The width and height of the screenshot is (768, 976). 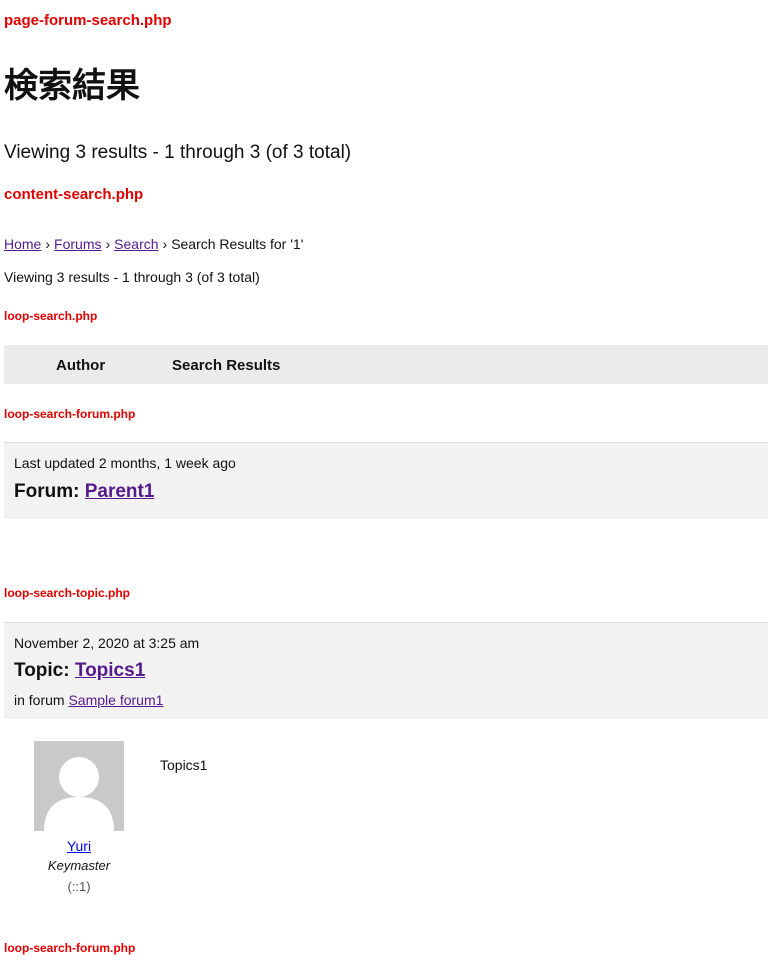 What do you see at coordinates (88, 20) in the screenshot?
I see `template-label-page: page-forum-search.php` at bounding box center [88, 20].